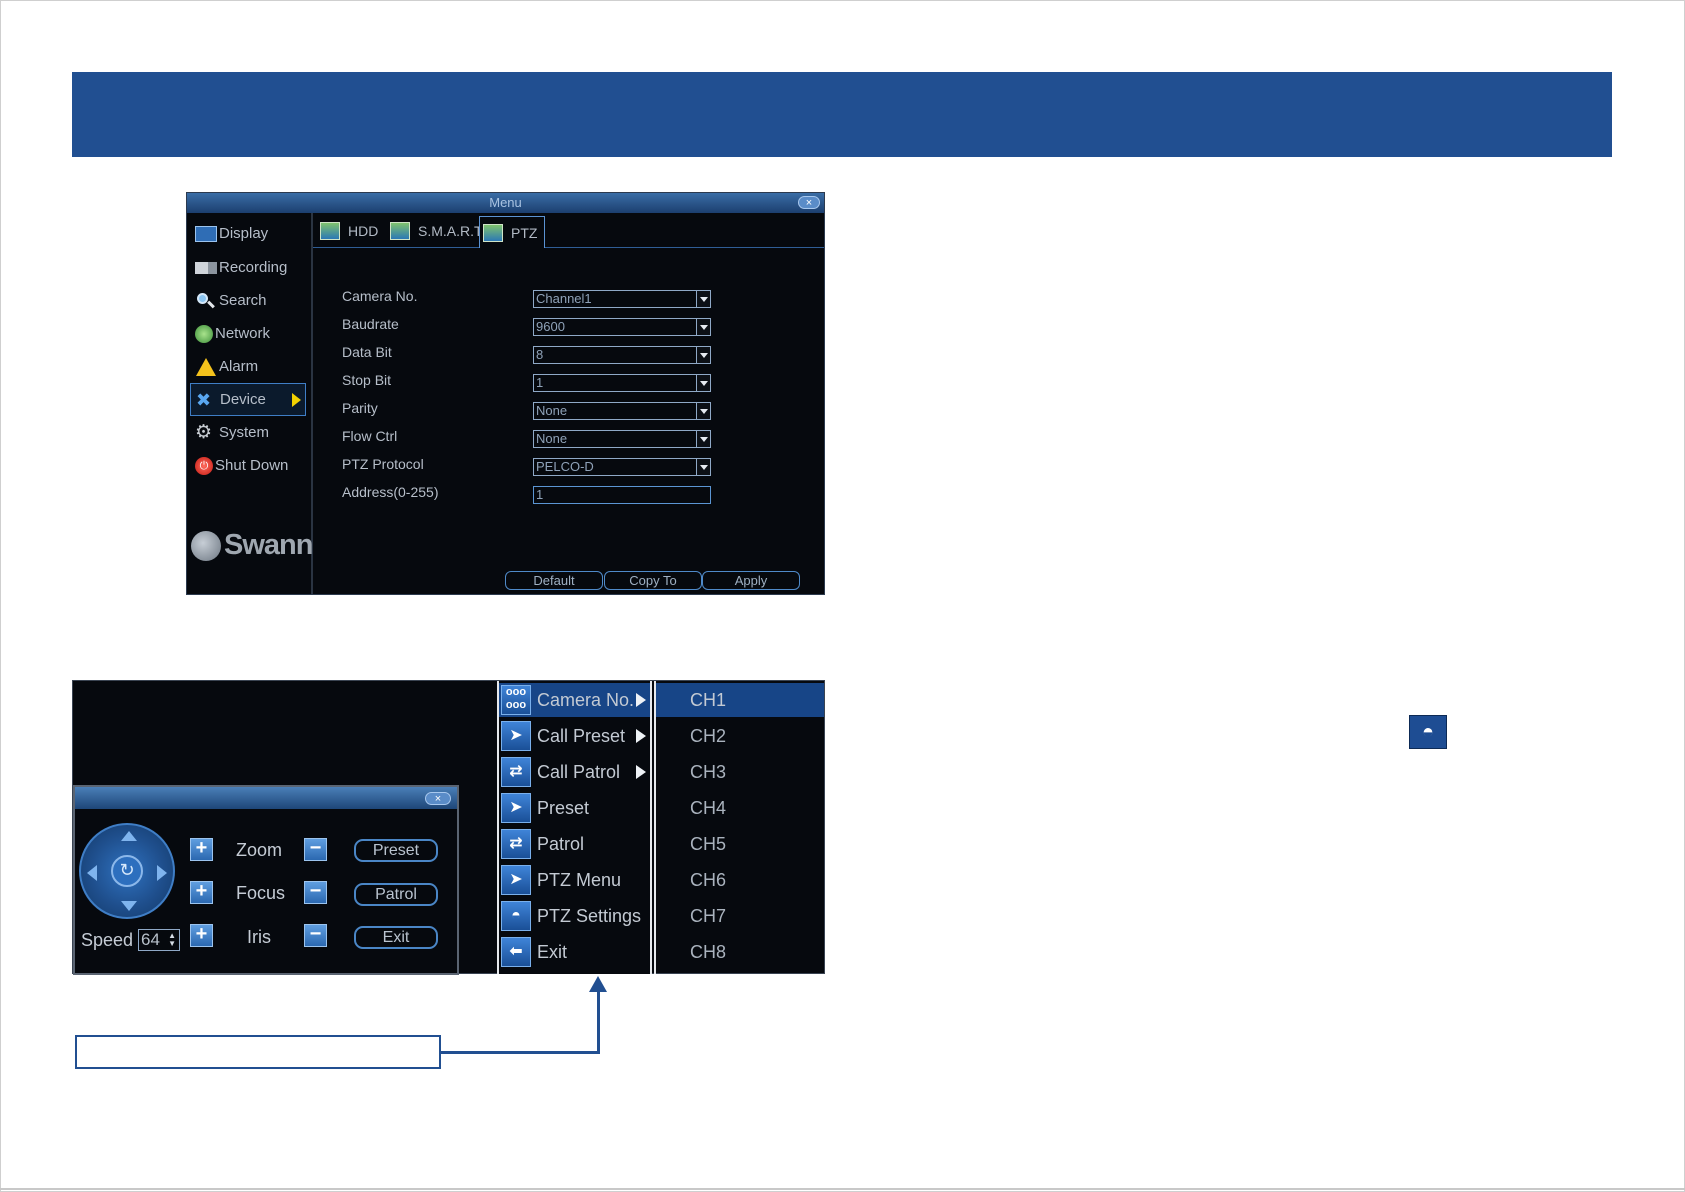 This screenshot has width=1685, height=1192. I want to click on sidebar-item-display: Display, so click(248, 233).